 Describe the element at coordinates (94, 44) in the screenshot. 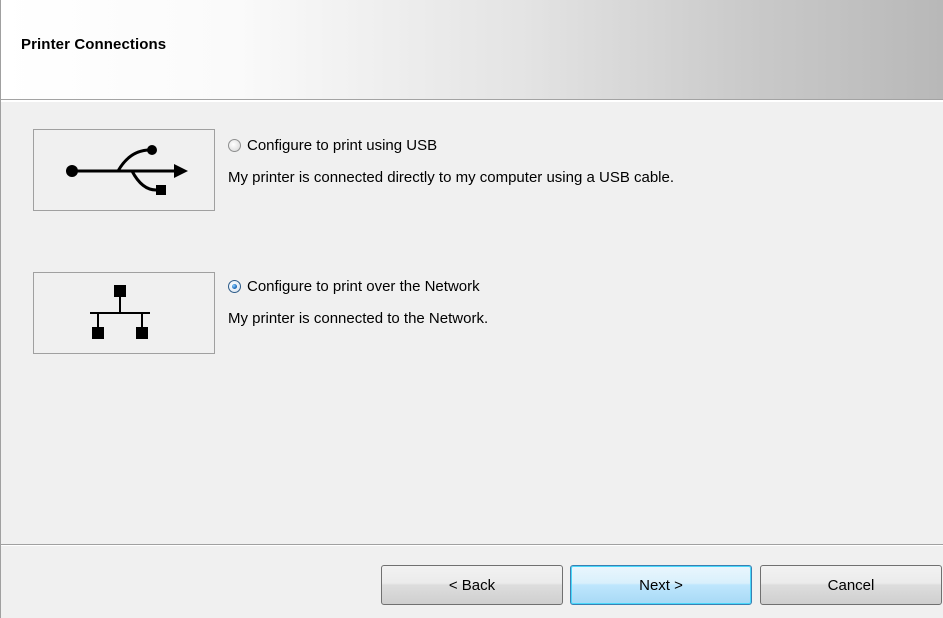

I see `page-title: Printer Connections` at that location.